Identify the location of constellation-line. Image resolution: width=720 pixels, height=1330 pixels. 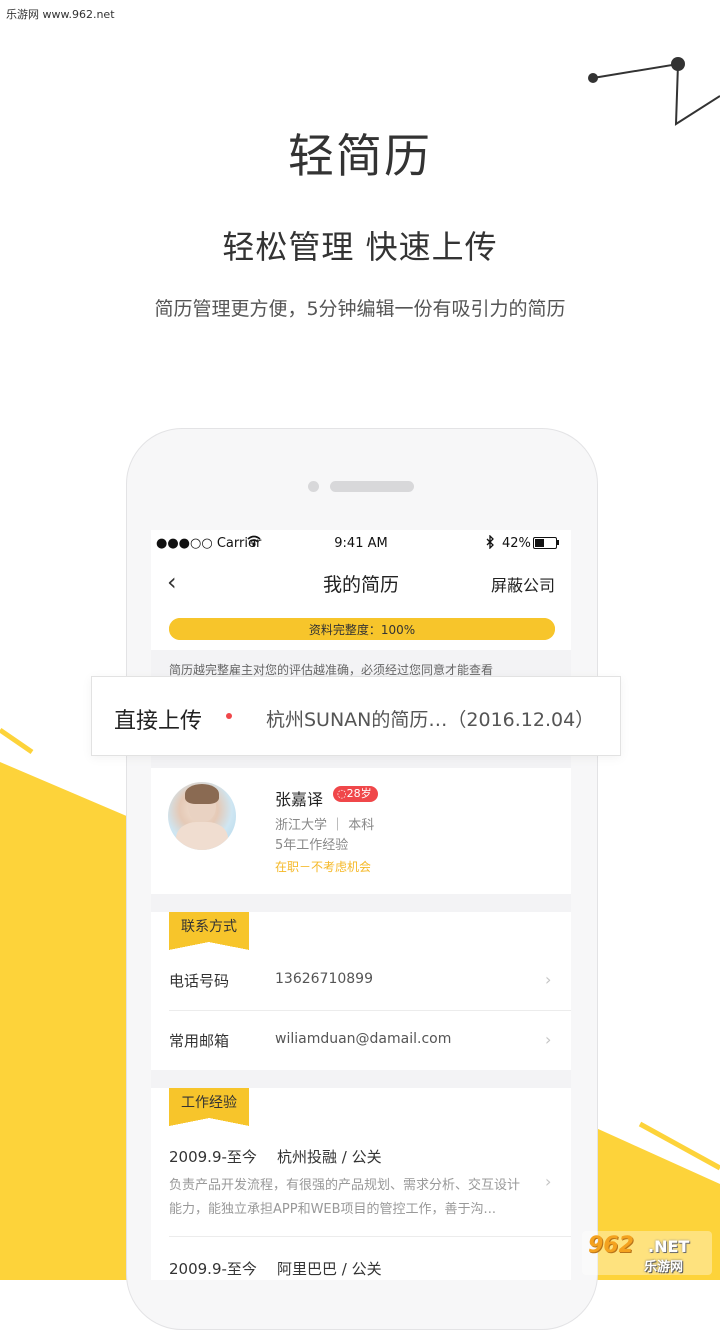
(656, 94).